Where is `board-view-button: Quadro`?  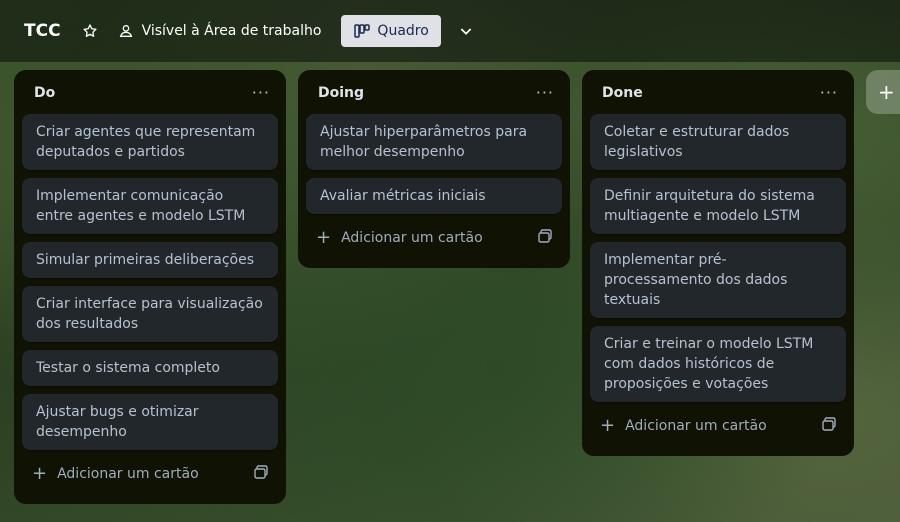 board-view-button: Quadro is located at coordinates (391, 31).